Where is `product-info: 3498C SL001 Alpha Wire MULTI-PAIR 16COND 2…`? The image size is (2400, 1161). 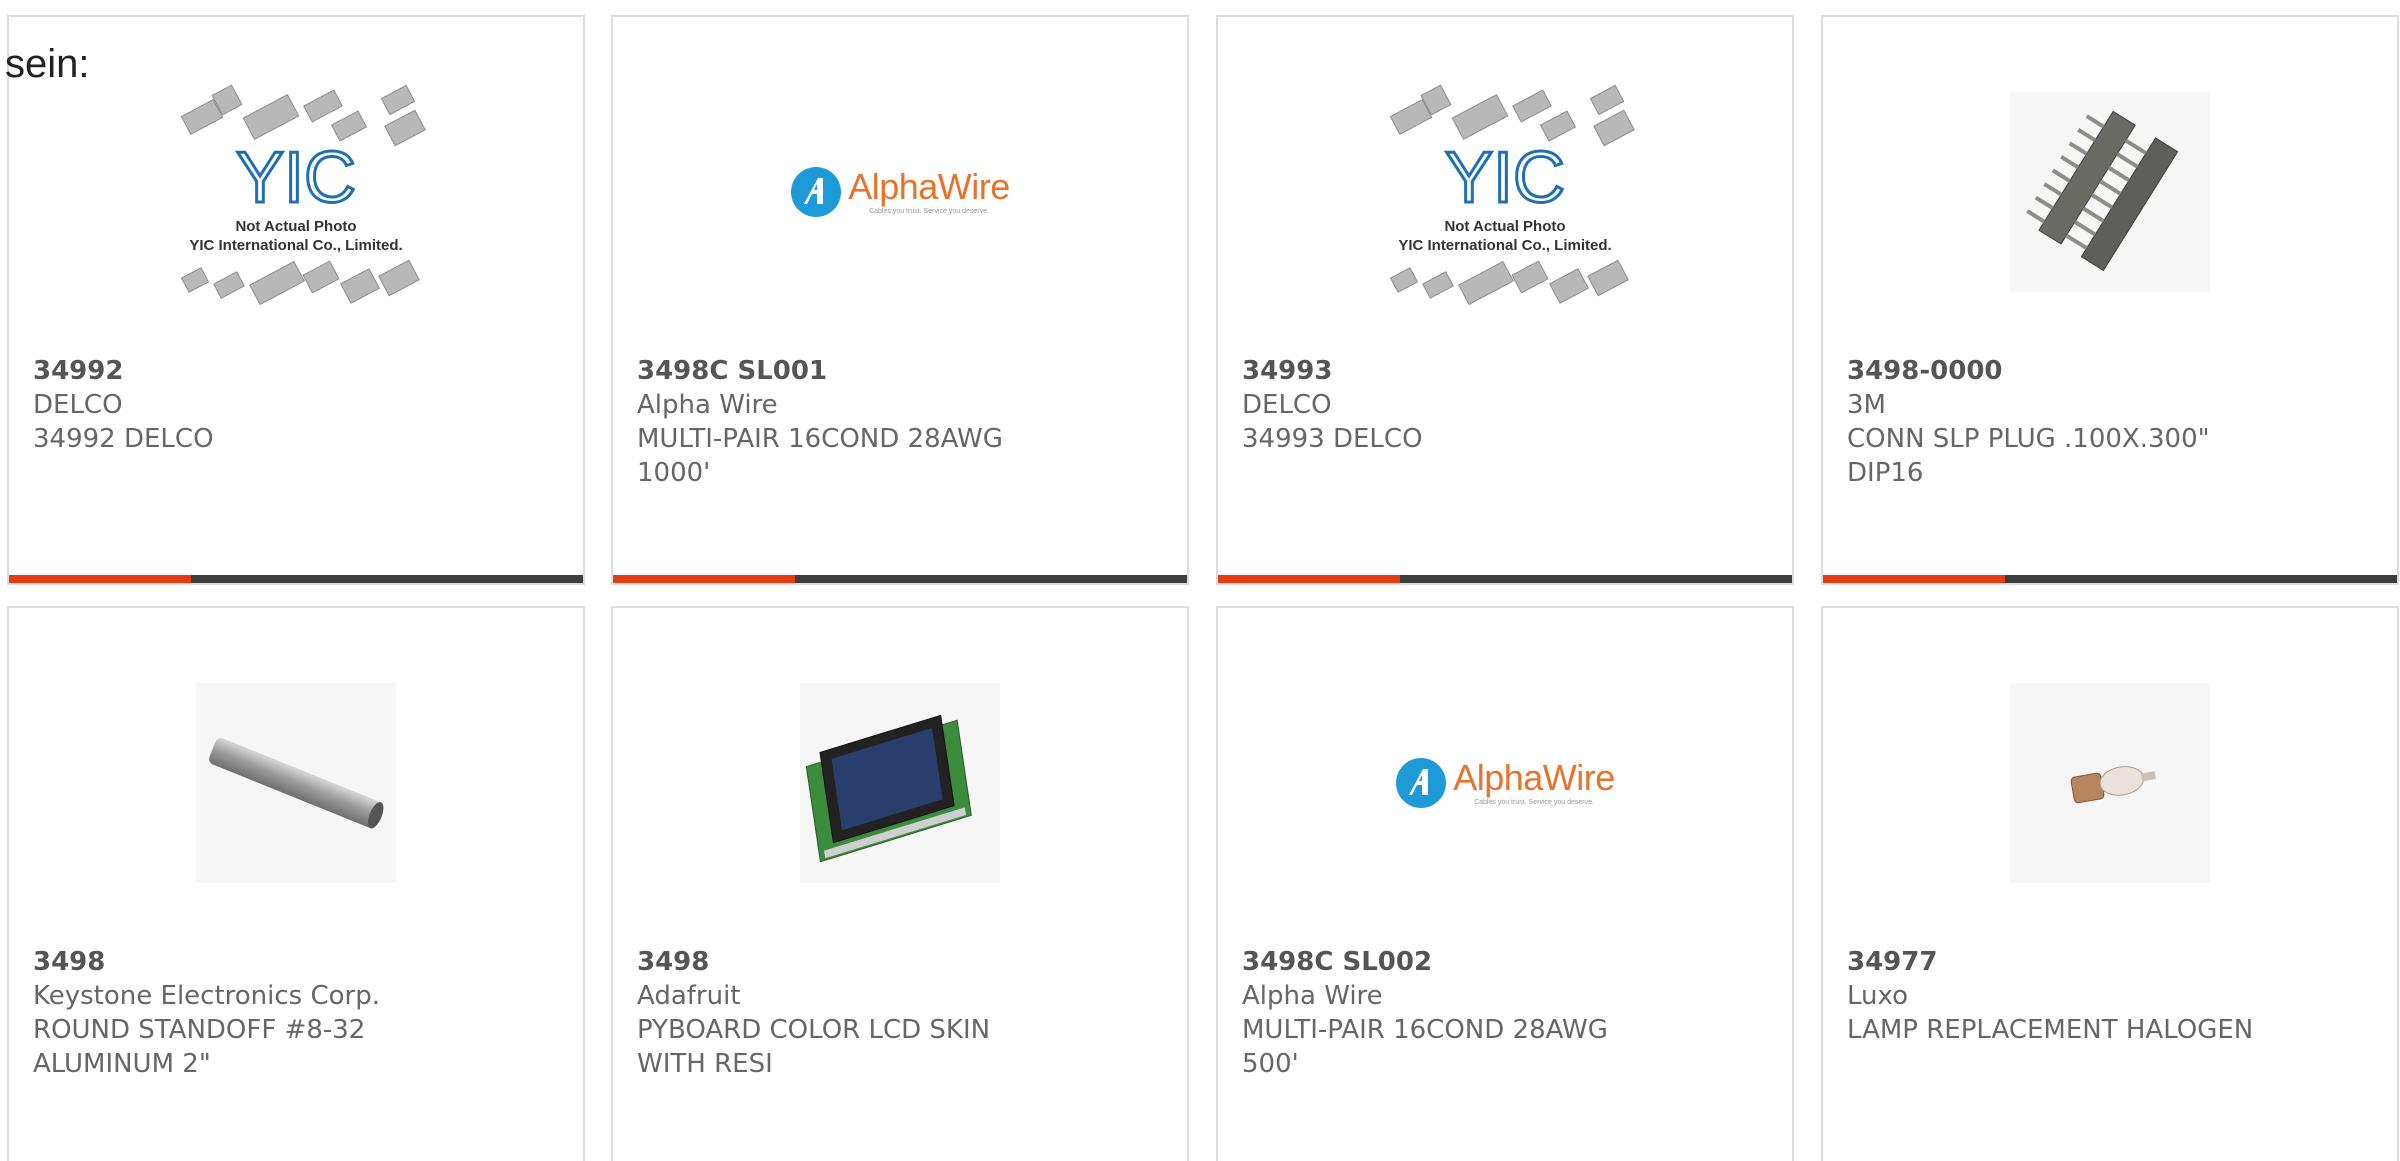
product-info: 3498C SL001 Alpha Wire MULTI-PAIR 16COND 2… is located at coordinates (857, 422).